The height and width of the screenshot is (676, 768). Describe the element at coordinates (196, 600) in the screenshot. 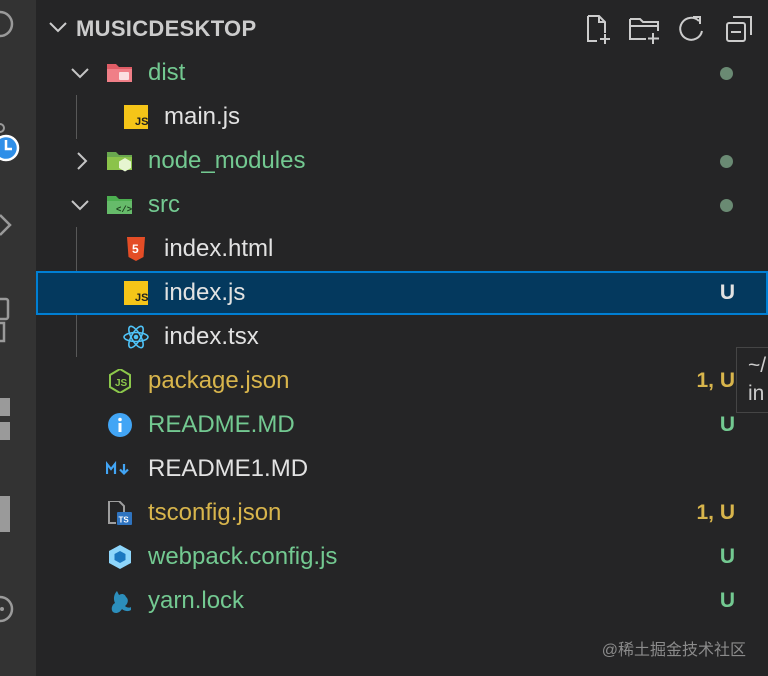

I see `tree-item-label: yarn.lock` at that location.